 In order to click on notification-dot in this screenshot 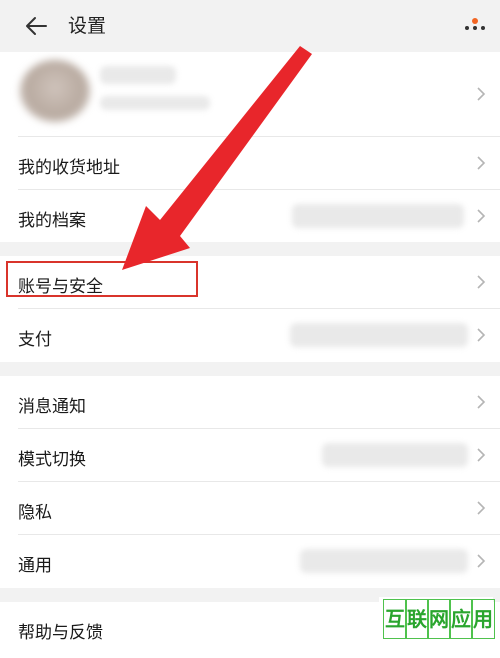, I will do `click(475, 21)`.